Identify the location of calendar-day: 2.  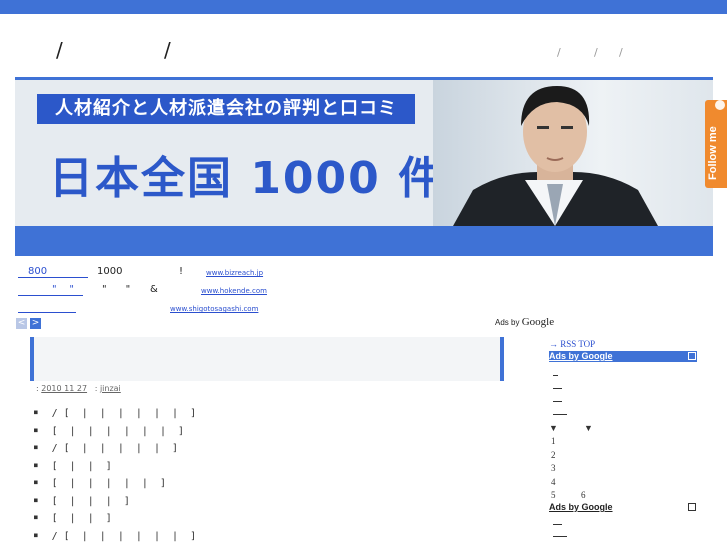
(553, 455).